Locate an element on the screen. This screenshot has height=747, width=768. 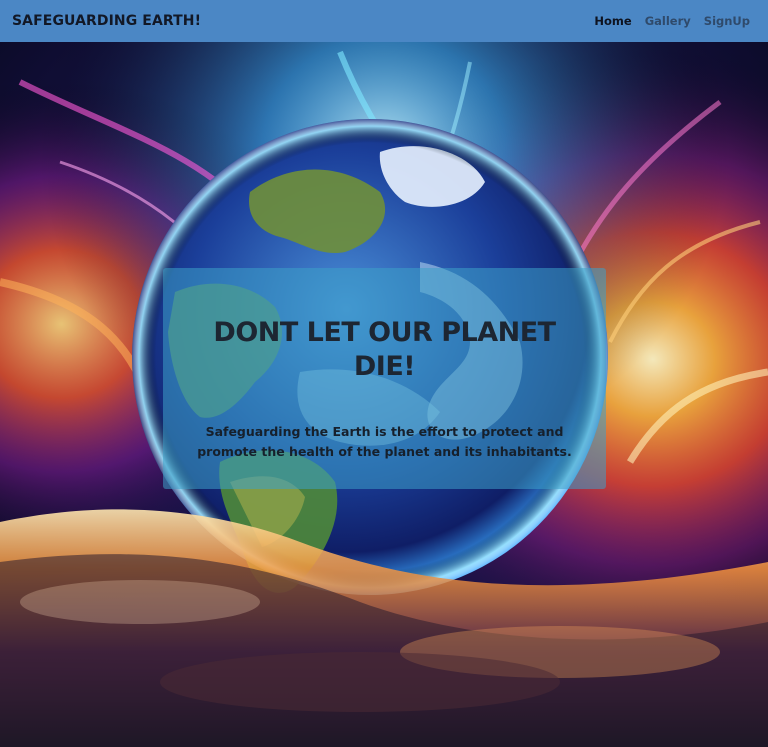
brand-link: SAFEGUARDING EARTH! is located at coordinates (106, 21).